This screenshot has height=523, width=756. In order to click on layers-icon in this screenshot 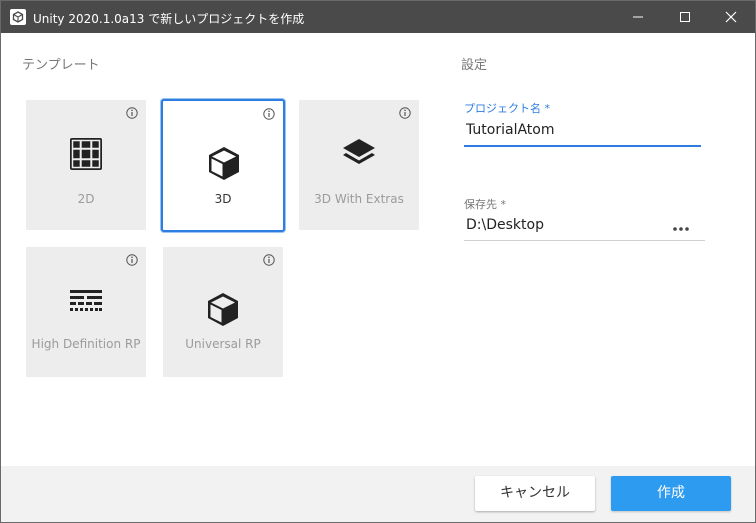, I will do `click(359, 151)`.